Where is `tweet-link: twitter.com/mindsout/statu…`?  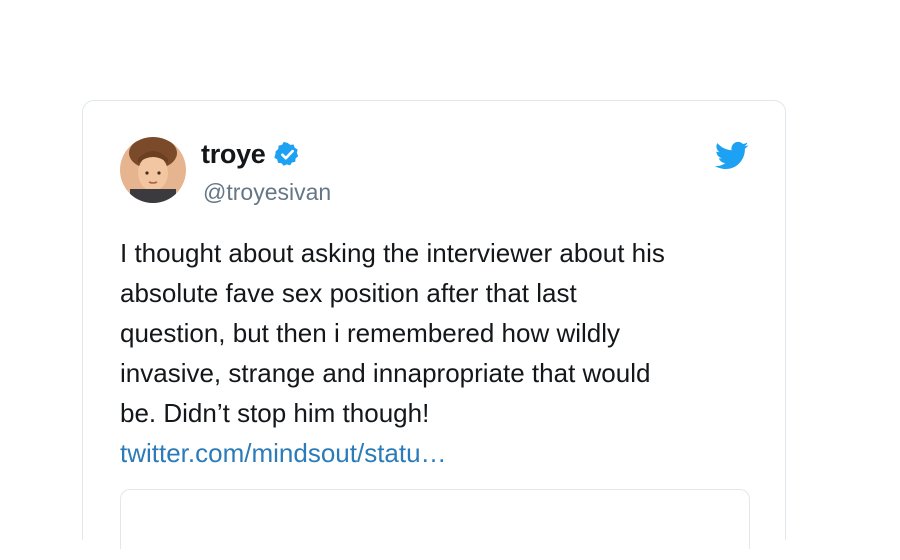
tweet-link: twitter.com/mindsout/statu… is located at coordinates (440, 453).